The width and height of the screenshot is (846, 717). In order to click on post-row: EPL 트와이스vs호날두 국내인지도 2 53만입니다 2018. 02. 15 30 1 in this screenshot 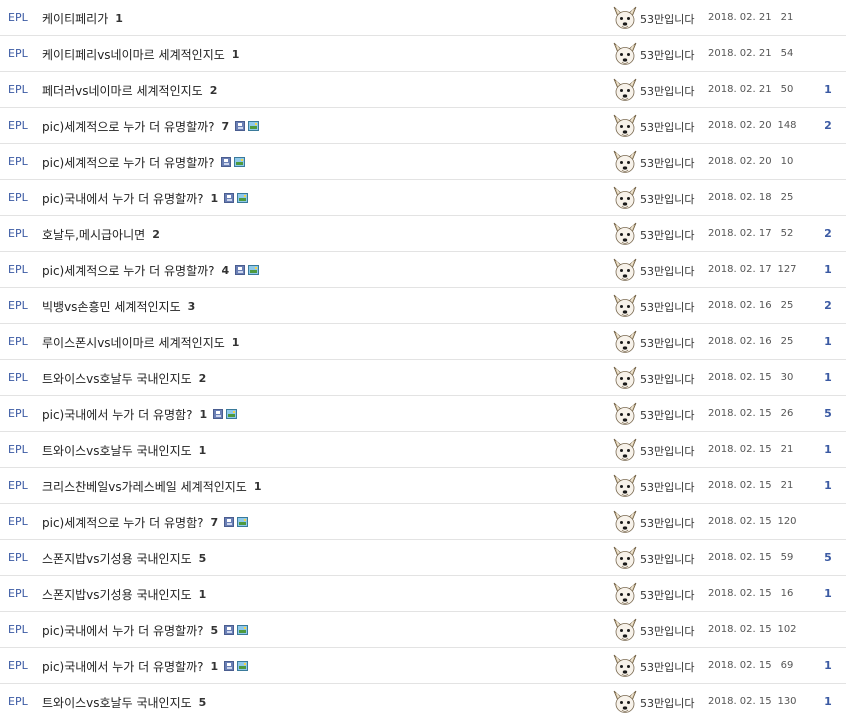, I will do `click(423, 378)`.